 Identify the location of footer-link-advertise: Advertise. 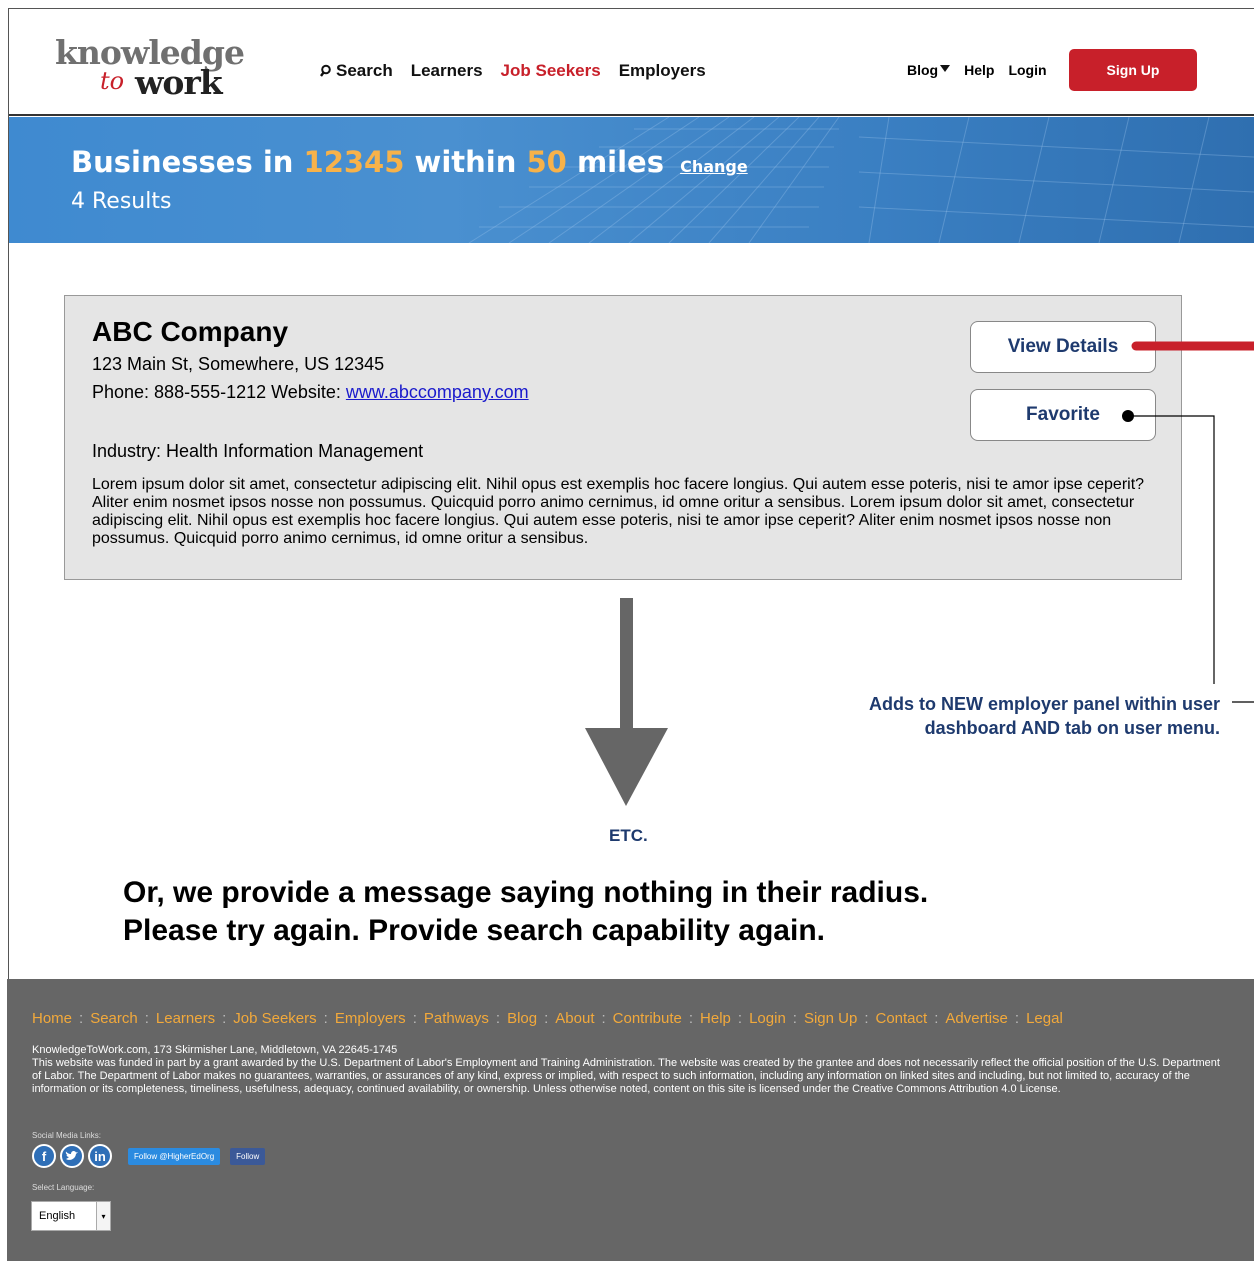
(976, 1018).